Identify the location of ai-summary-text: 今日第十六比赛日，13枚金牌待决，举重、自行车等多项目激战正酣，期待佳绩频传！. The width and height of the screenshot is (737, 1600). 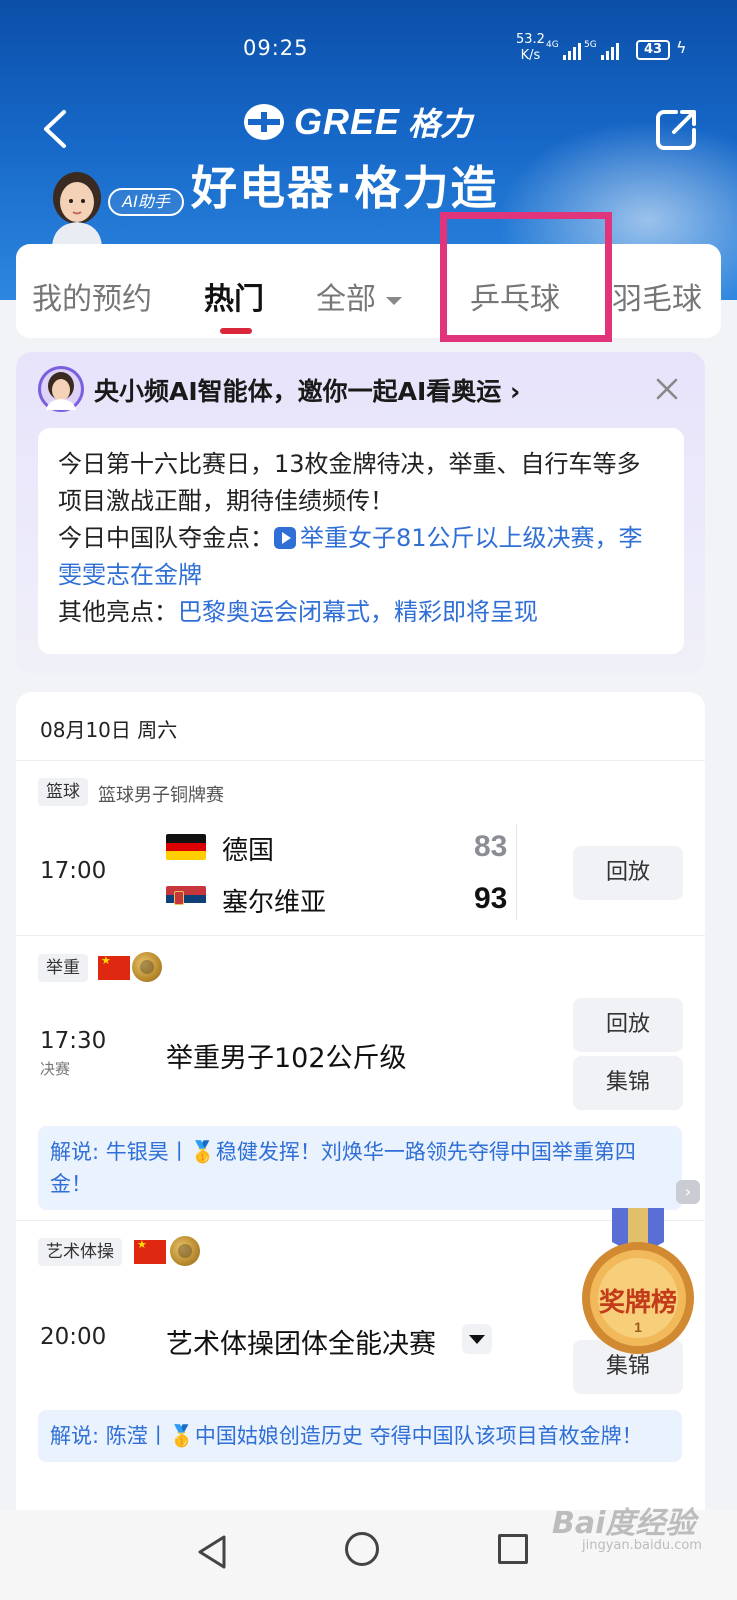
(349, 482).